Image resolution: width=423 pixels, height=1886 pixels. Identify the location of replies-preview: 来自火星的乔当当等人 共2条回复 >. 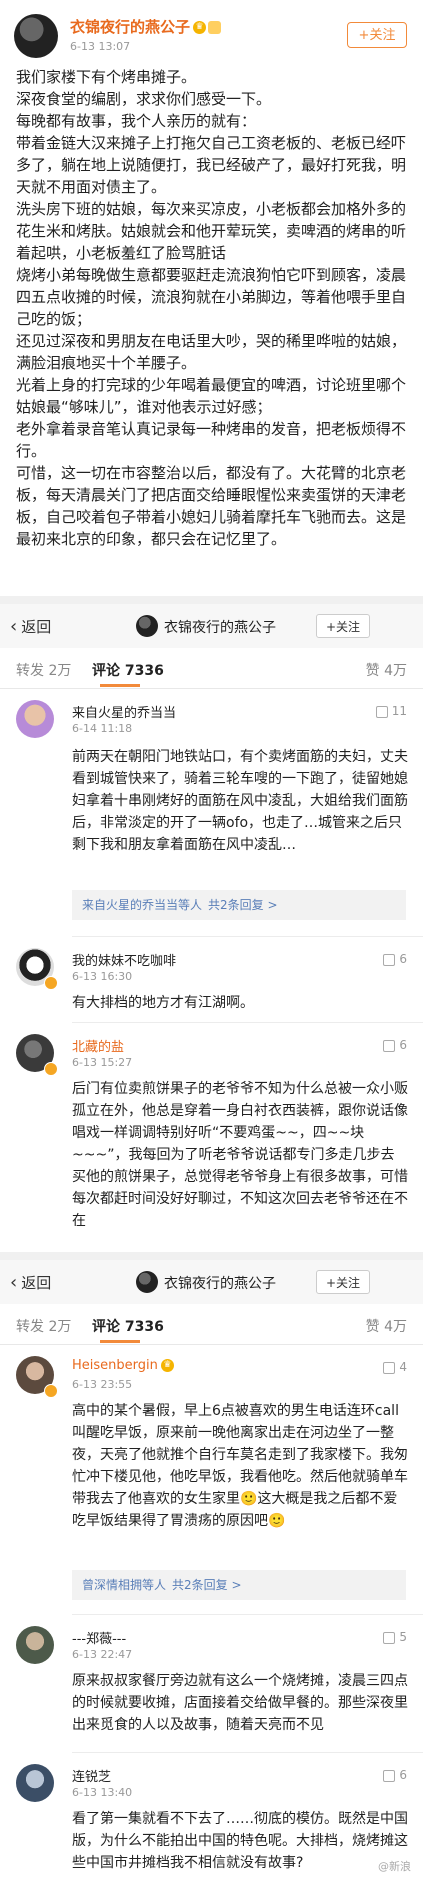
(239, 905).